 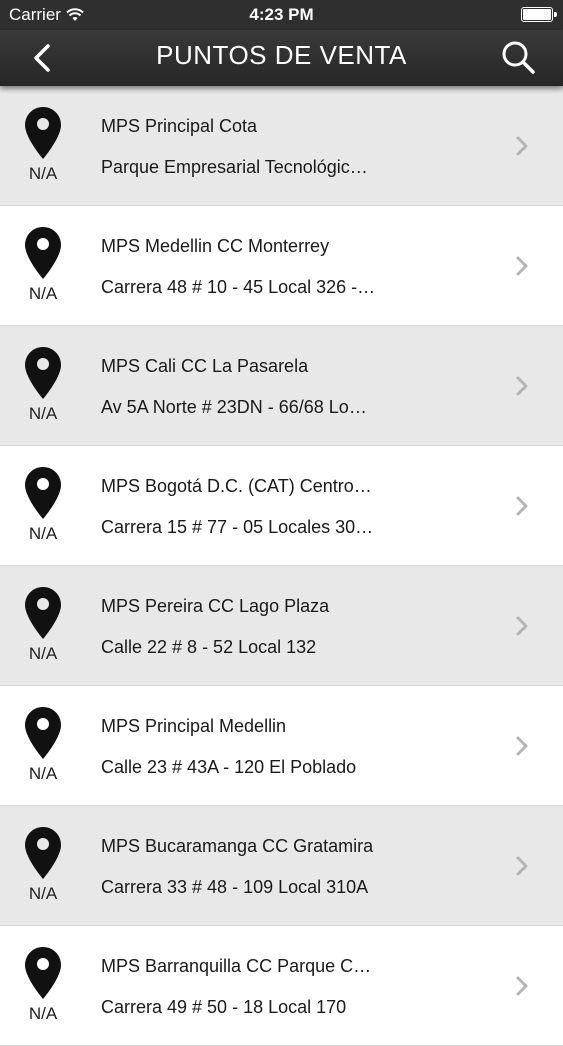 I want to click on store-name: MPS Principal Cota, so click(x=179, y=126).